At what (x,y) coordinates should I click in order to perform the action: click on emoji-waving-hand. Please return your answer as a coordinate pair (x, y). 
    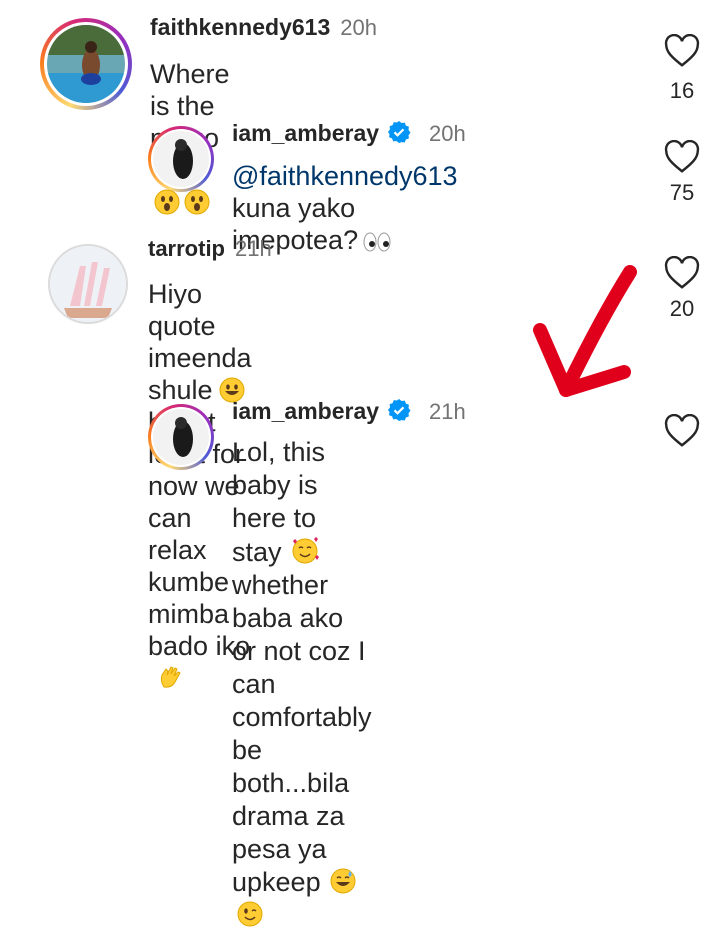
    Looking at the image, I should click on (166, 678).